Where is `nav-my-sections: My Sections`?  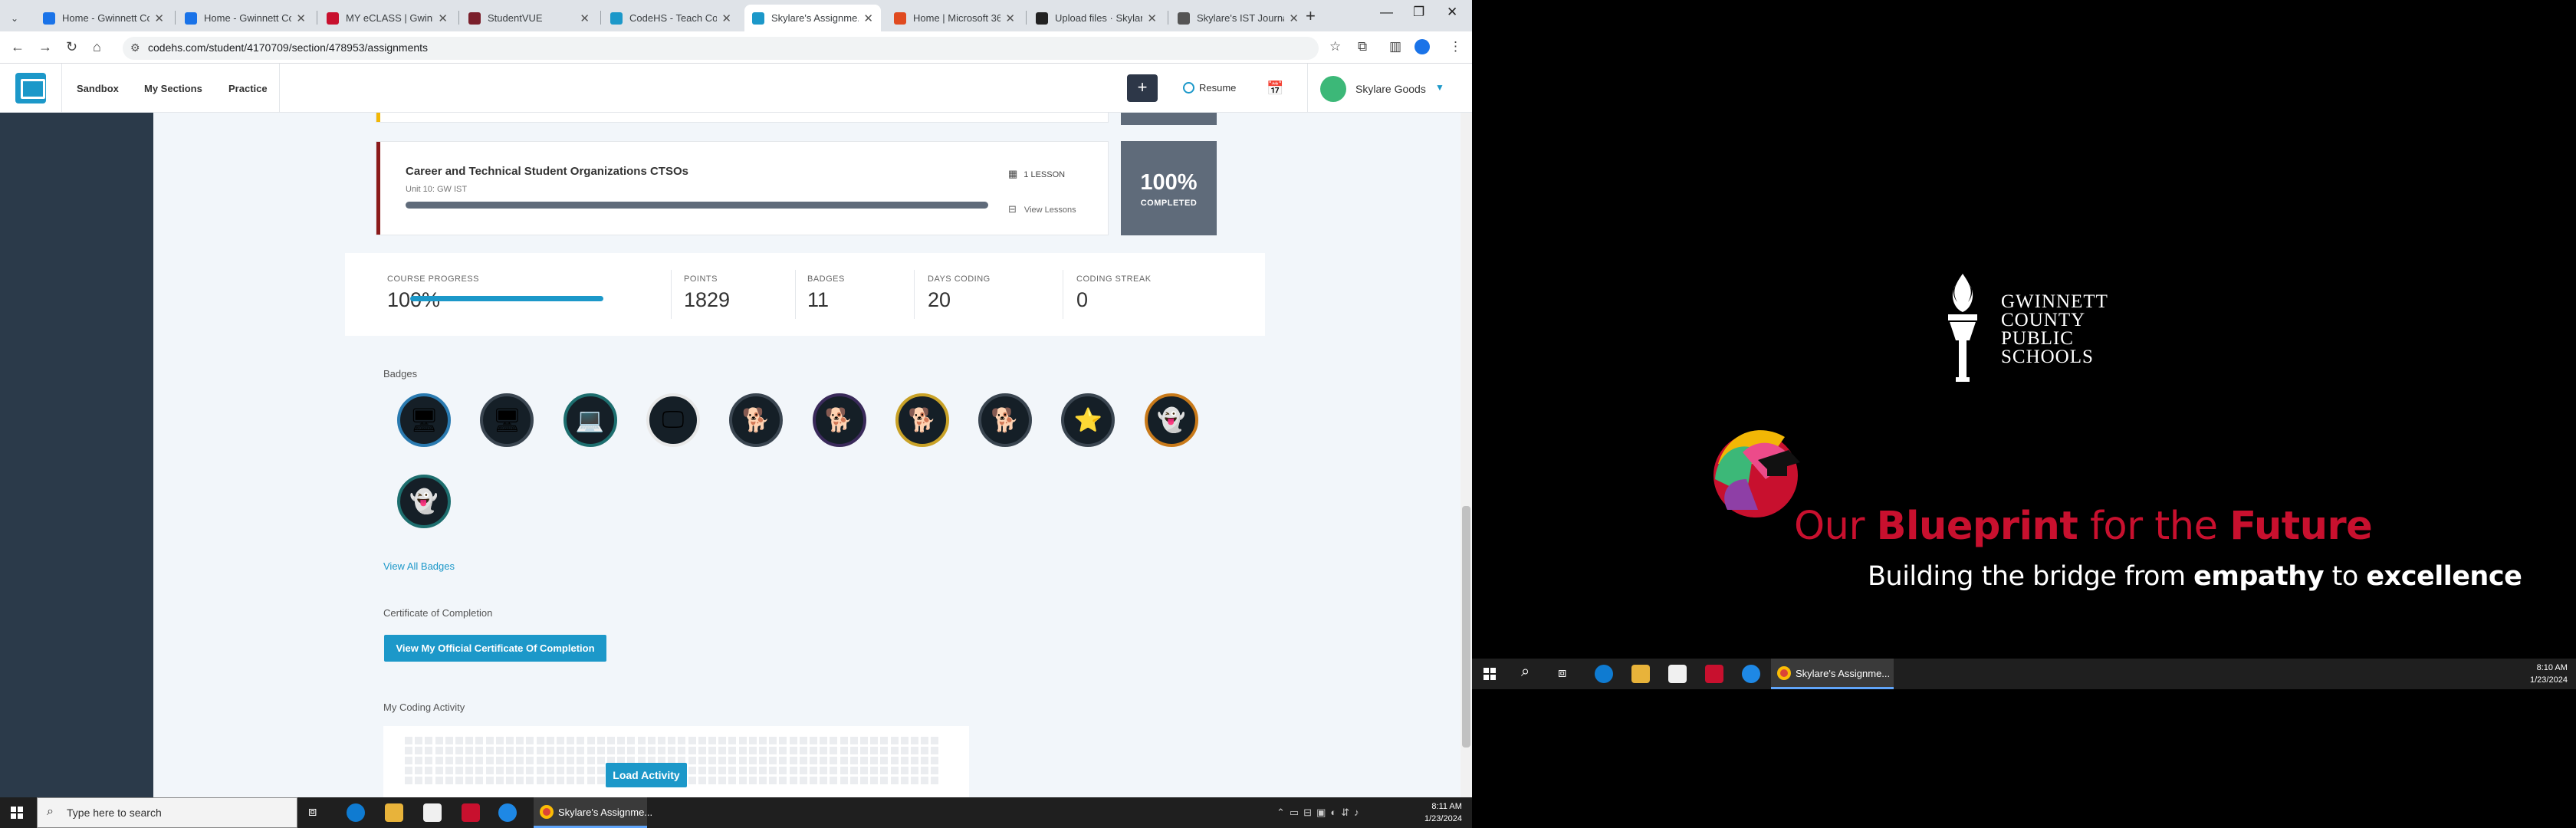
nav-my-sections: My Sections is located at coordinates (173, 89).